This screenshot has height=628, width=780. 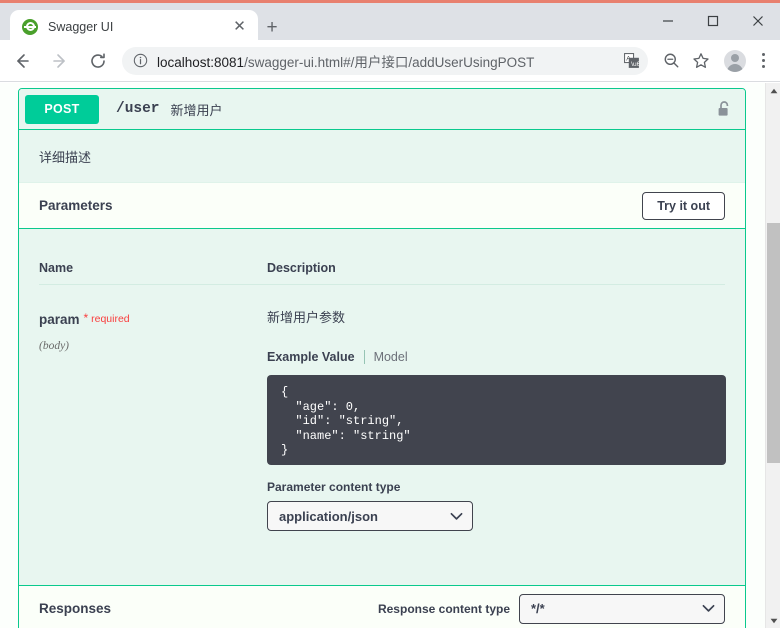 I want to click on browser-tab-strip: Swagger UI ✕ +, so click(x=390, y=23).